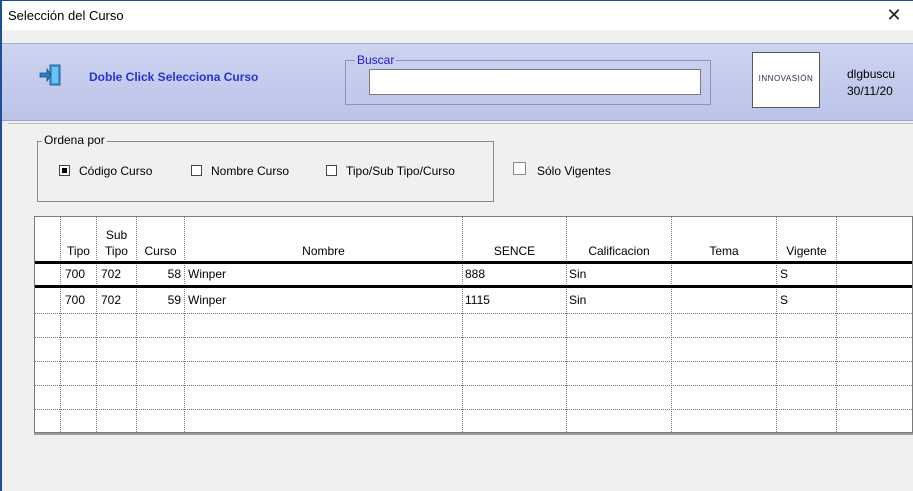 The height and width of the screenshot is (491, 913). I want to click on column-header-vigente: Vigente, so click(806, 251).